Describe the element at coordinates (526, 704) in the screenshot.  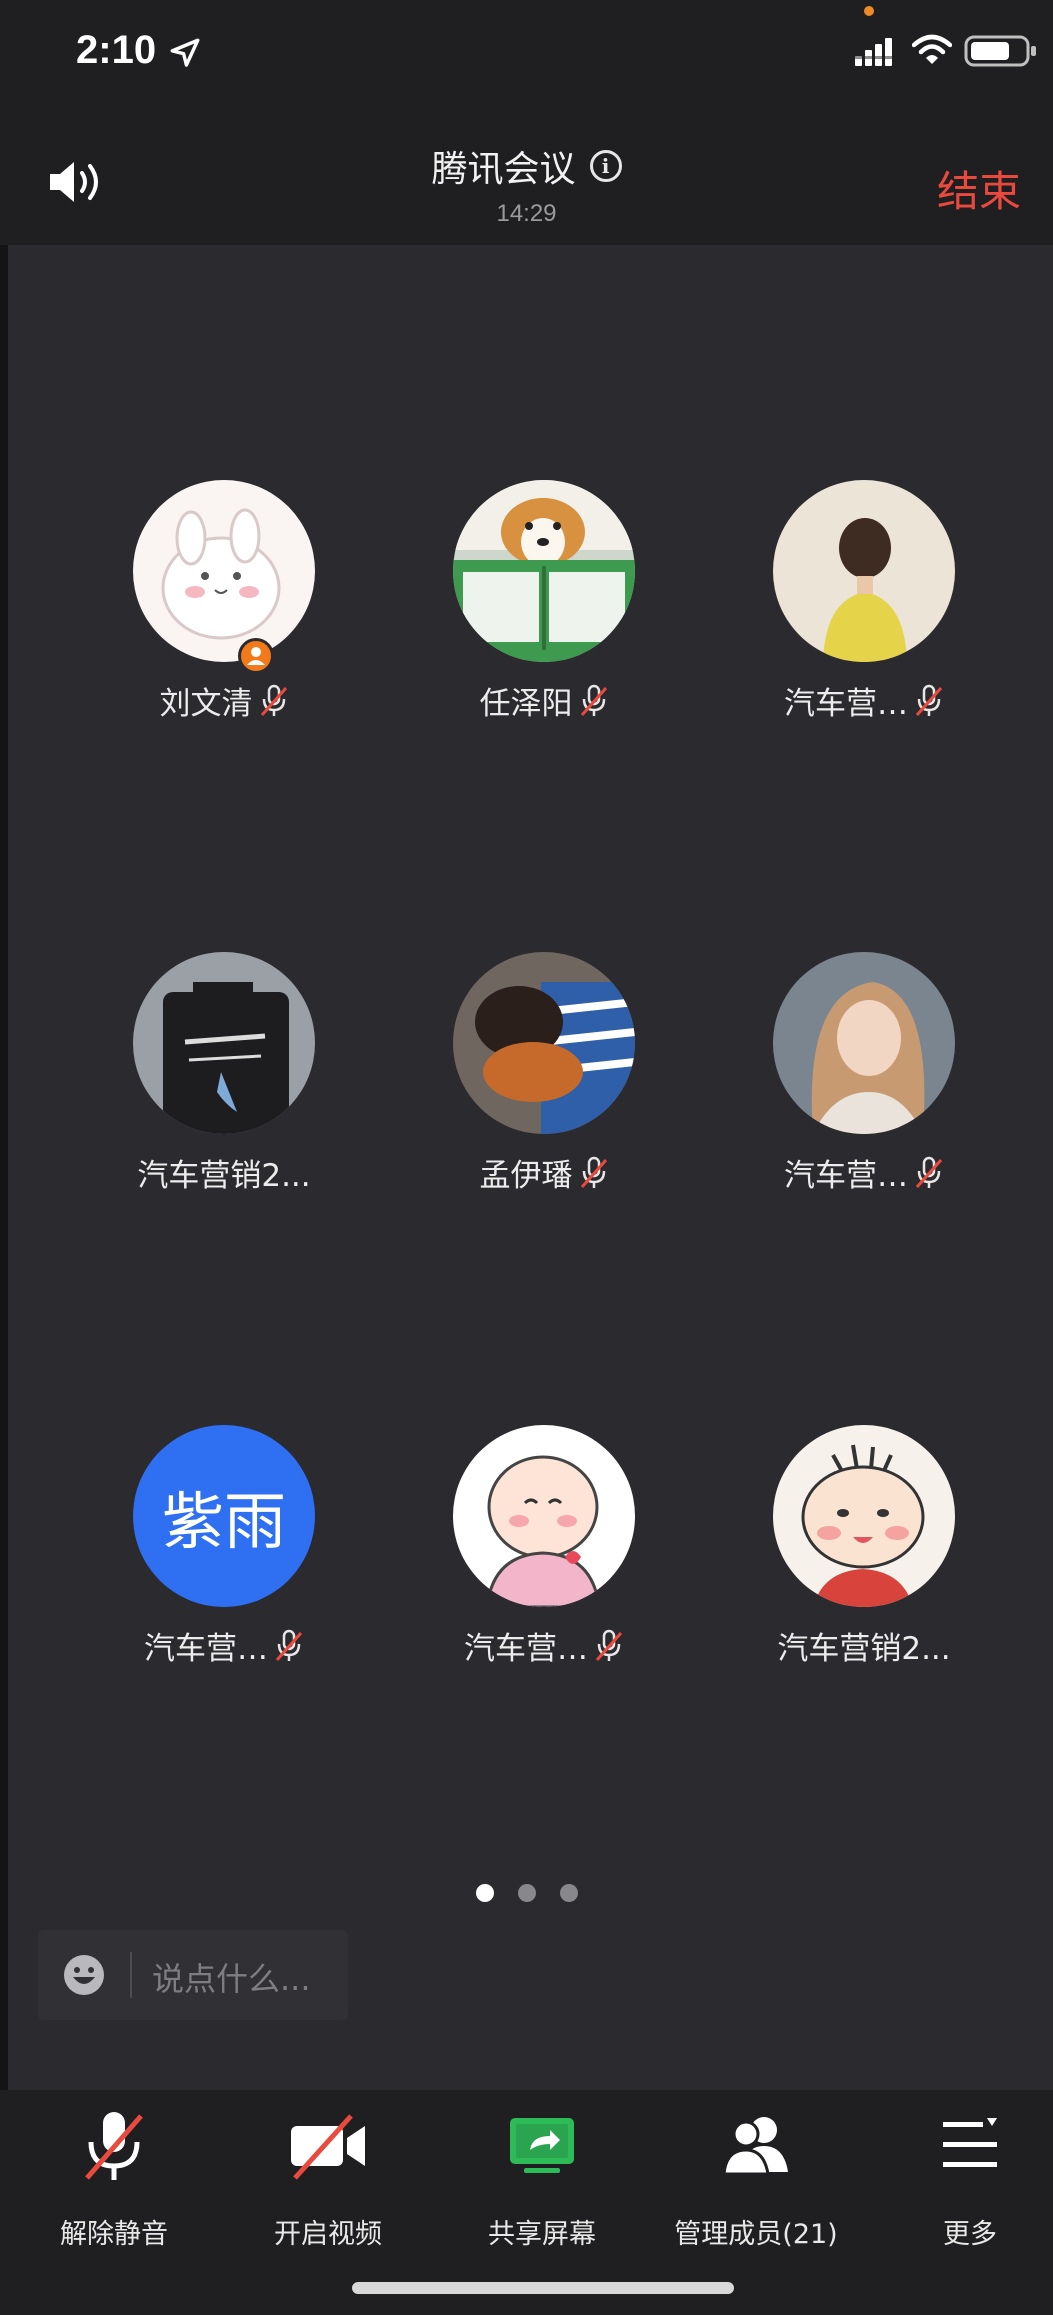
I see `participant-name: 任泽阳` at that location.